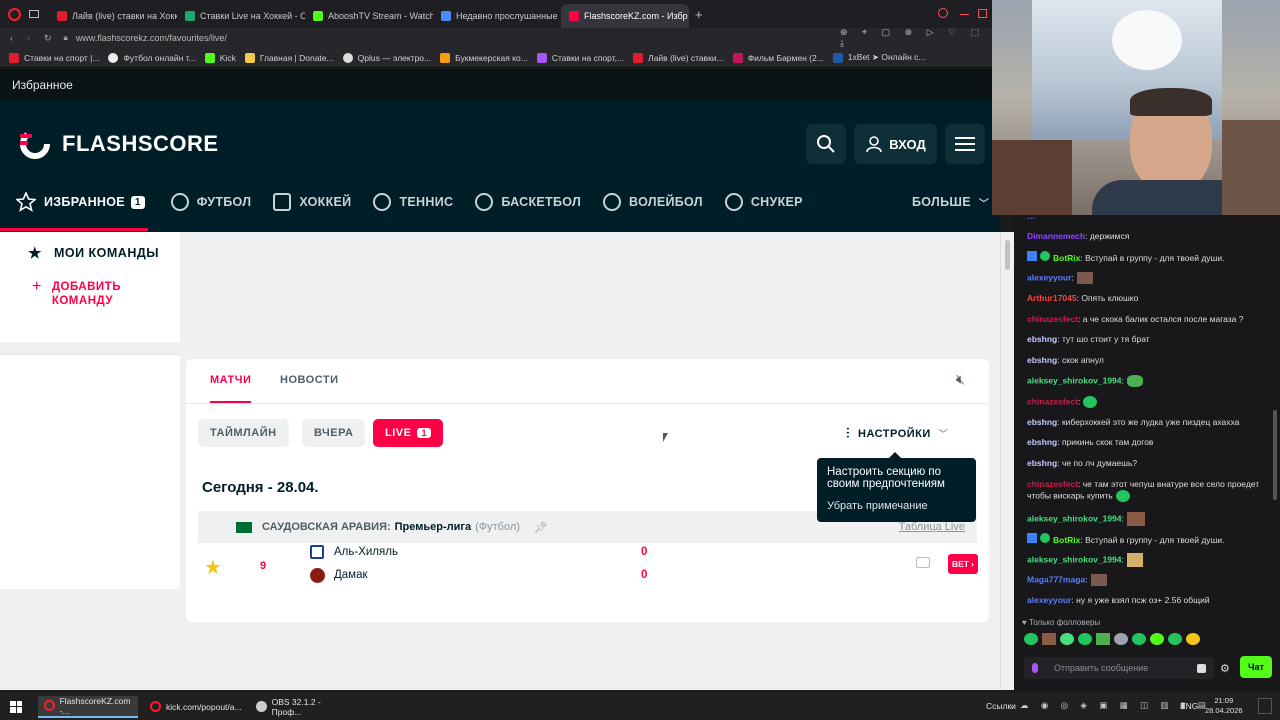 This screenshot has width=1280, height=720. What do you see at coordinates (848, 433) in the screenshot?
I see `sliders-icon: ⫶` at bounding box center [848, 433].